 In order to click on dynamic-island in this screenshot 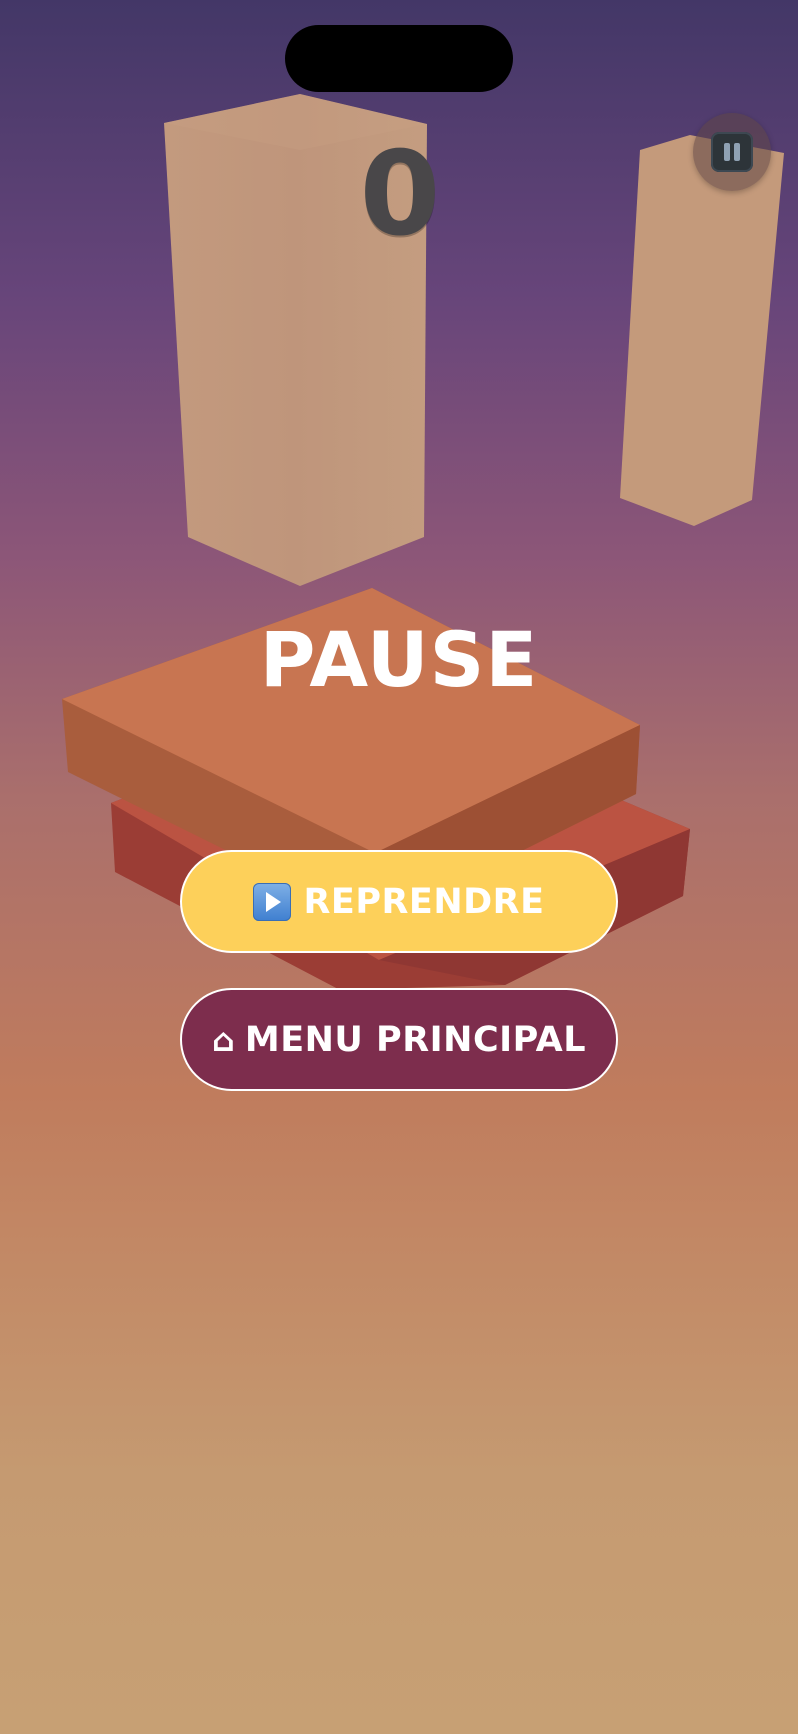, I will do `click(399, 58)`.